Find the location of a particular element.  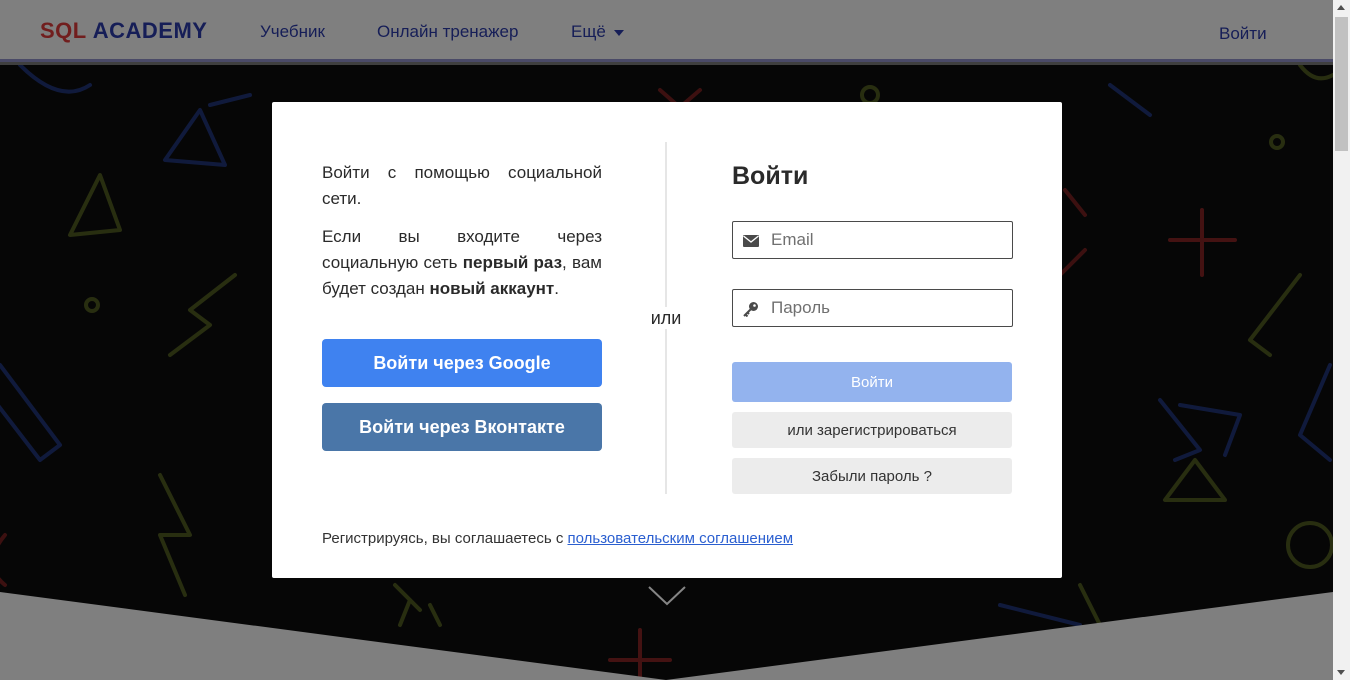

password-field is located at coordinates (872, 308).